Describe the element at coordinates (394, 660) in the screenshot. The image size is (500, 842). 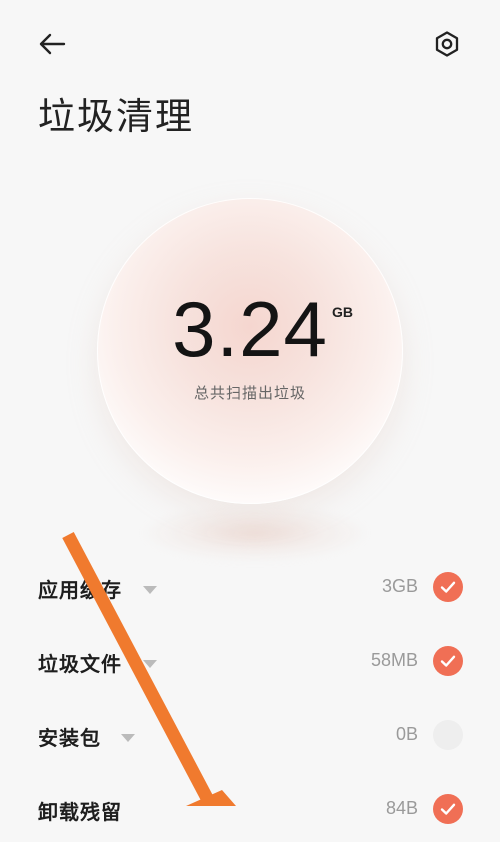
I see `item-size: 58MB` at that location.